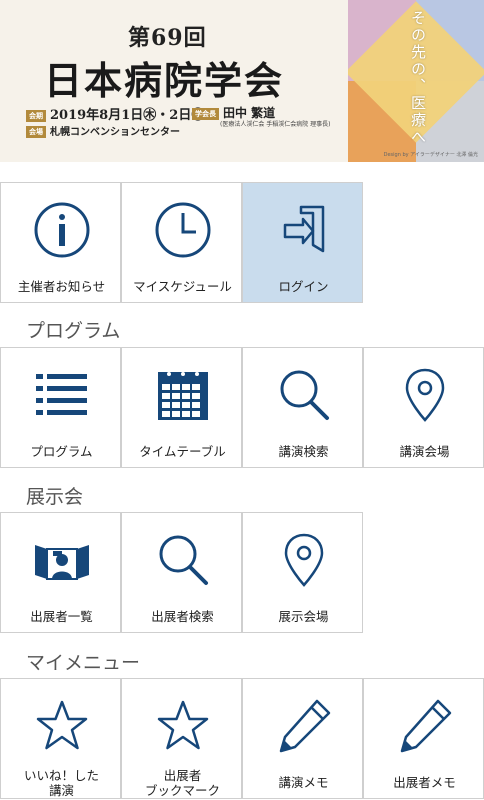 The image size is (484, 800). I want to click on lecture-venue-tile: 講演会場, so click(423, 407).